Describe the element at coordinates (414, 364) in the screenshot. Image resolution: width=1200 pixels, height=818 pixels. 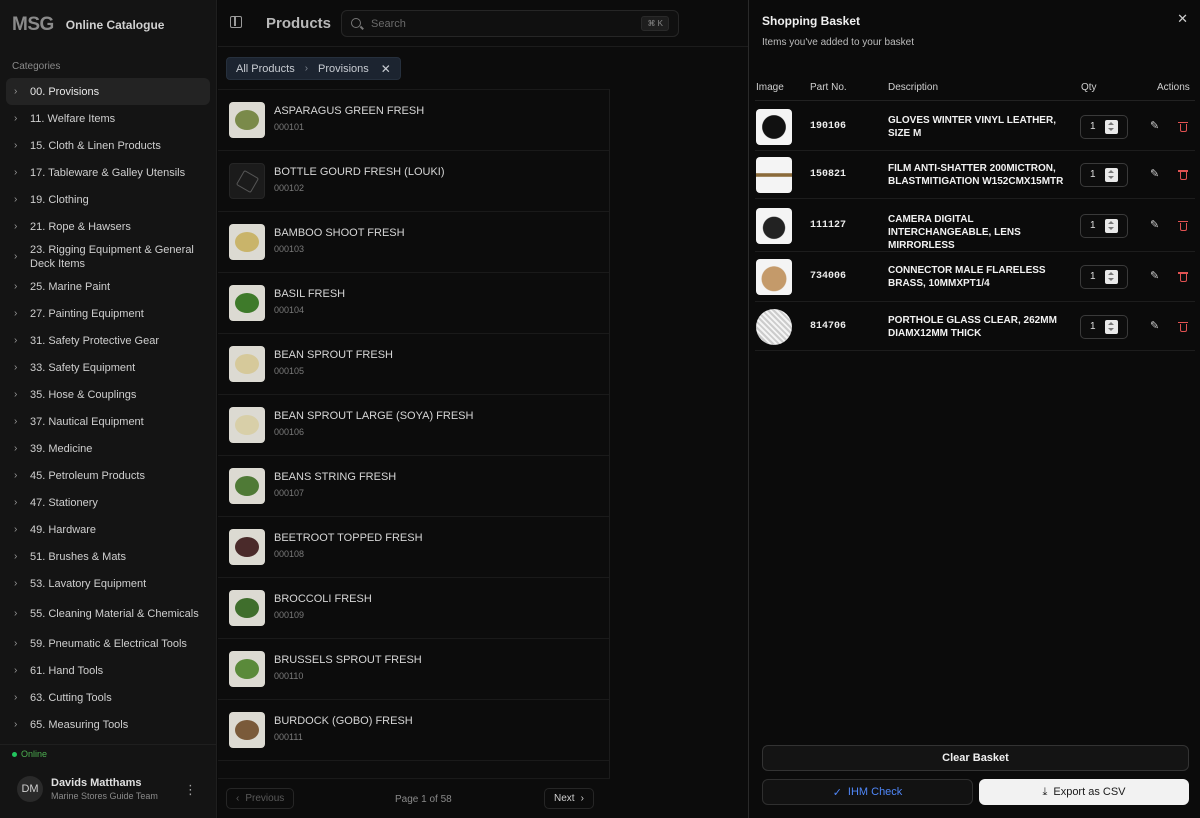
I see `product-row: BEAN SPROUT FRESH 000105` at that location.